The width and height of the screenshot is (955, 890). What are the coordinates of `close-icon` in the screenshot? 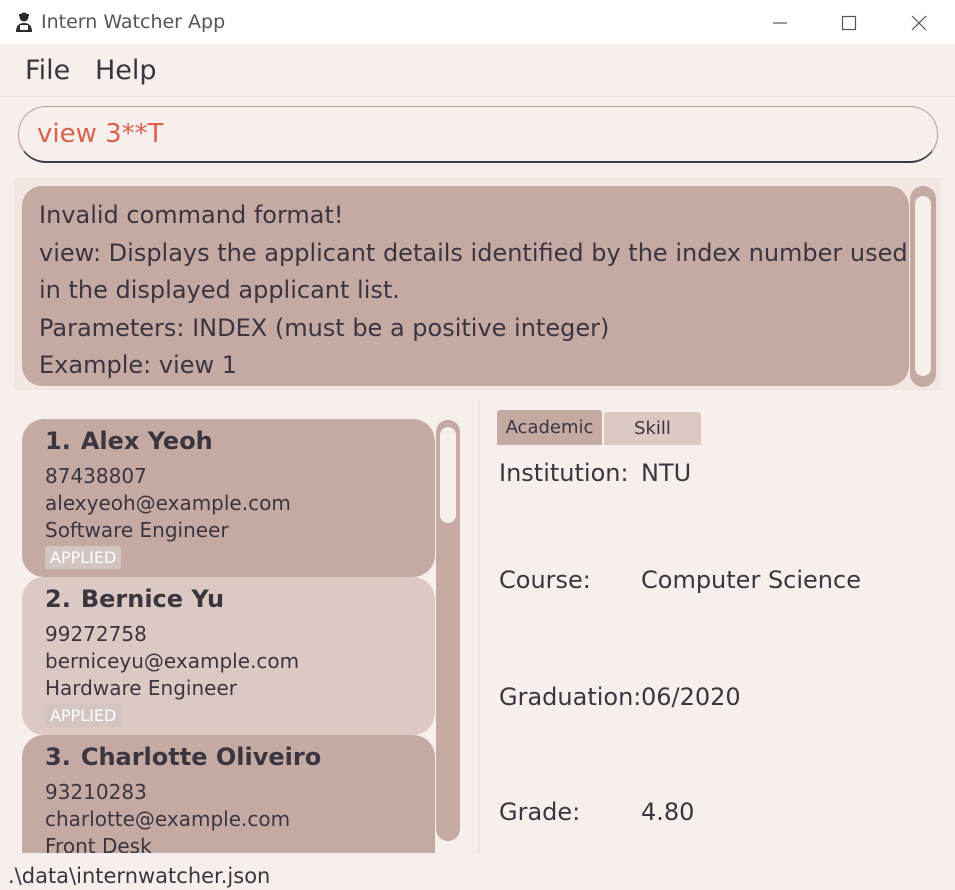 It's located at (919, 23).